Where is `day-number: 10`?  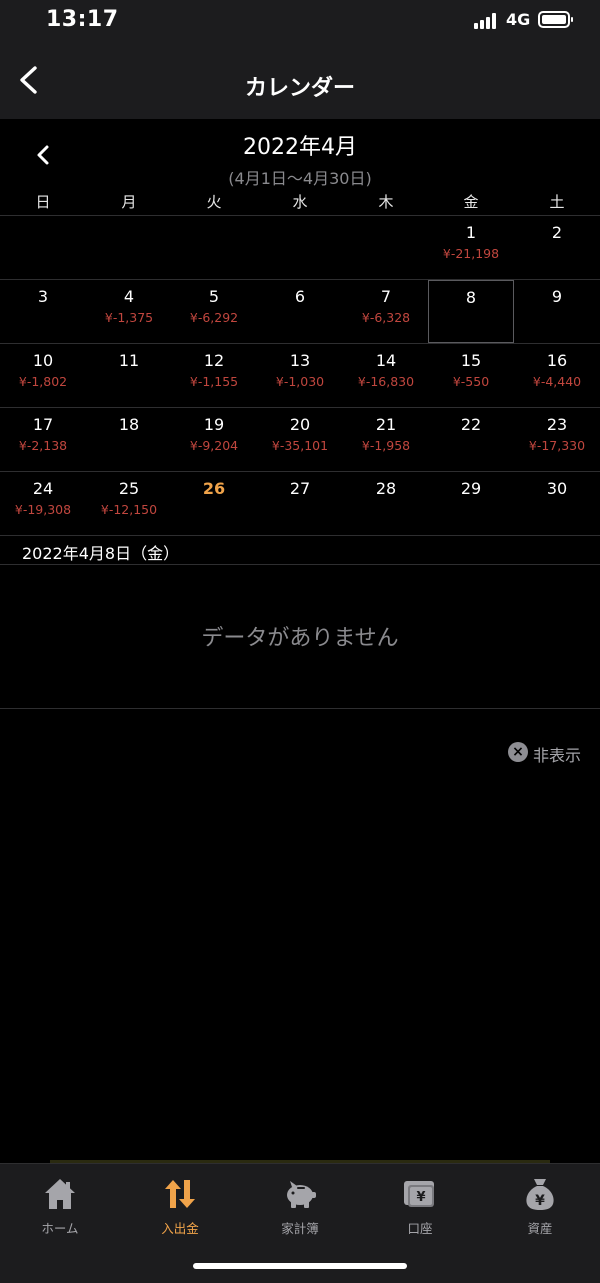 day-number: 10 is located at coordinates (43, 360).